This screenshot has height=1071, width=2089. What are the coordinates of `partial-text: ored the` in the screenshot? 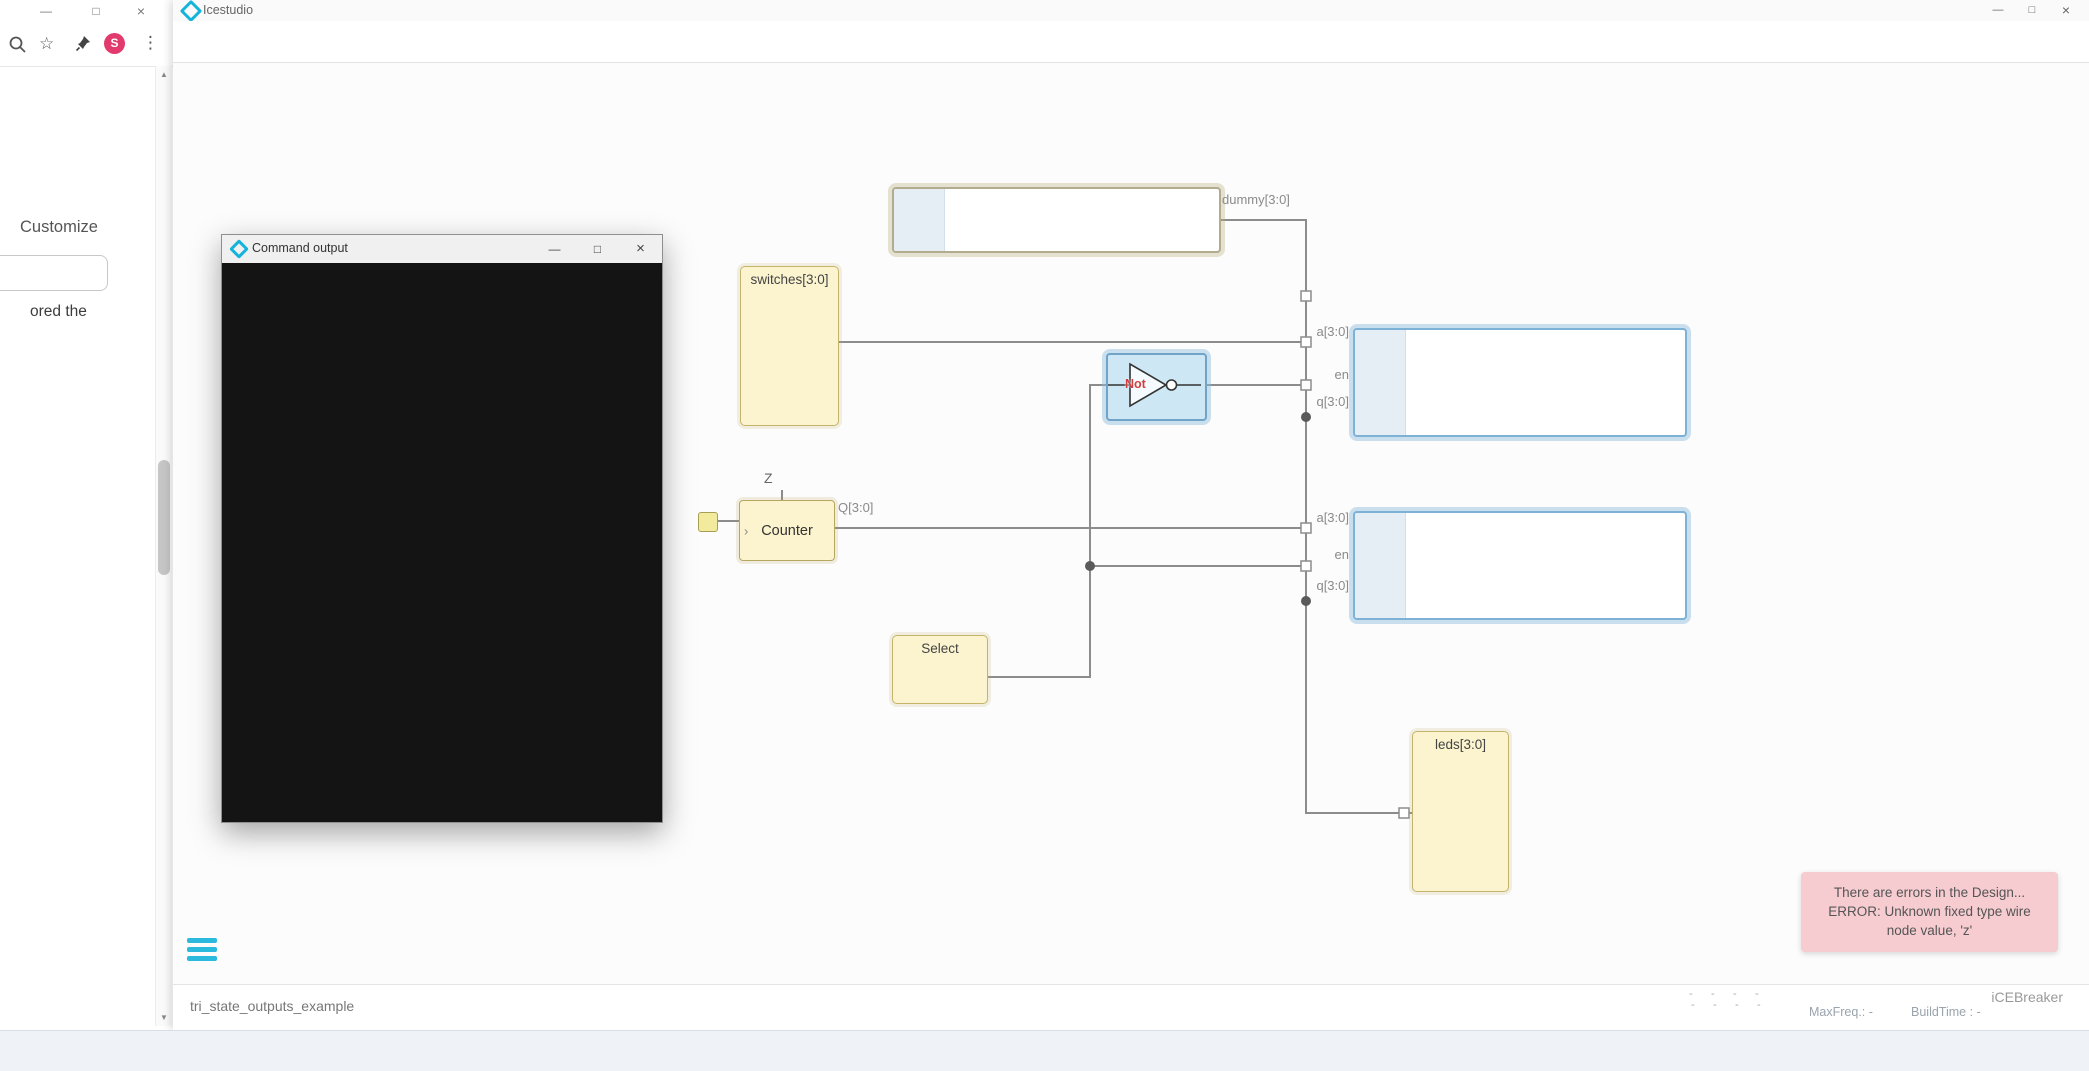 It's located at (58, 311).